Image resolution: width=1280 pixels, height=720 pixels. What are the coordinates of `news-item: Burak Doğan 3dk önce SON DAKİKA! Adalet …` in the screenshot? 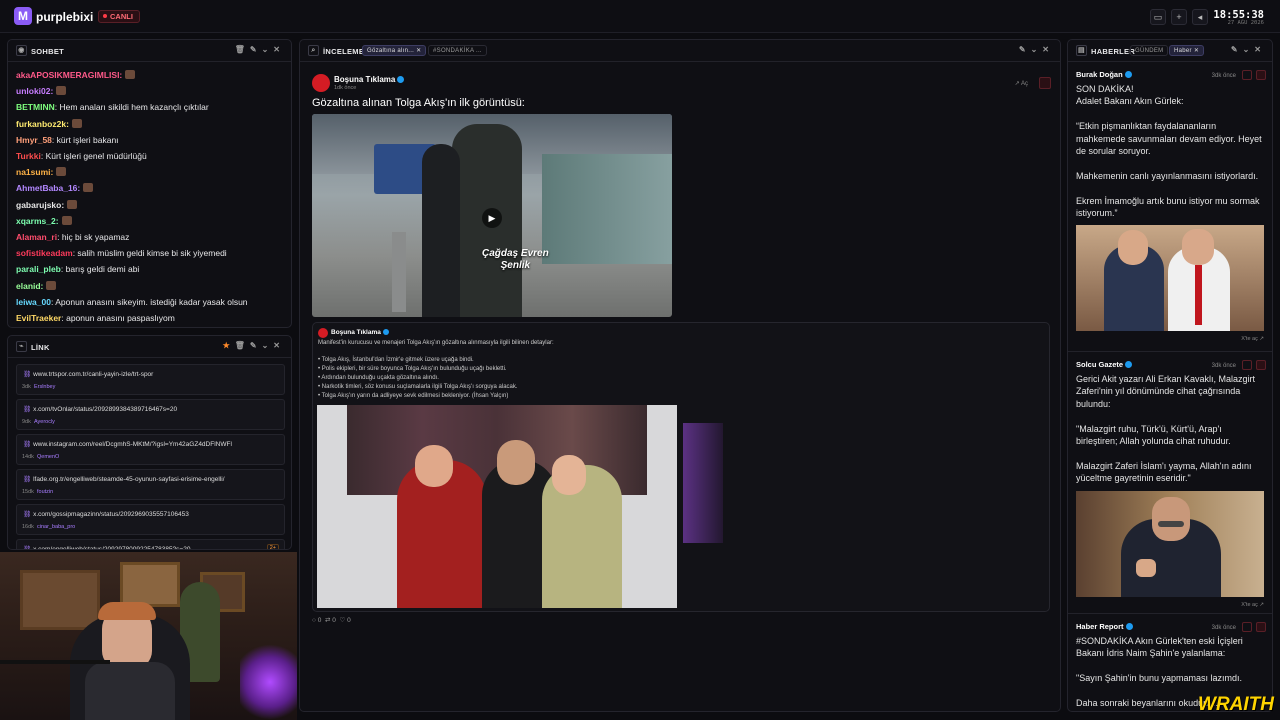 It's located at (1170, 207).